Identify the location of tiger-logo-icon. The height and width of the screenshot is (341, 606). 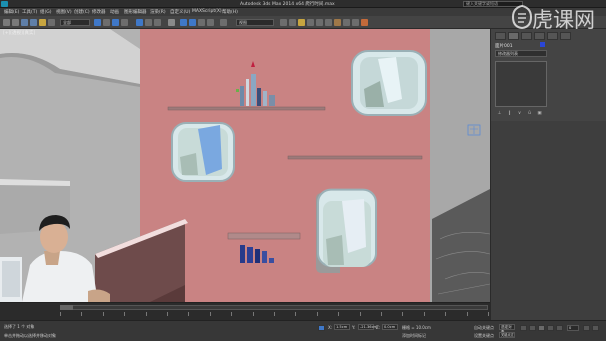
(522, 17).